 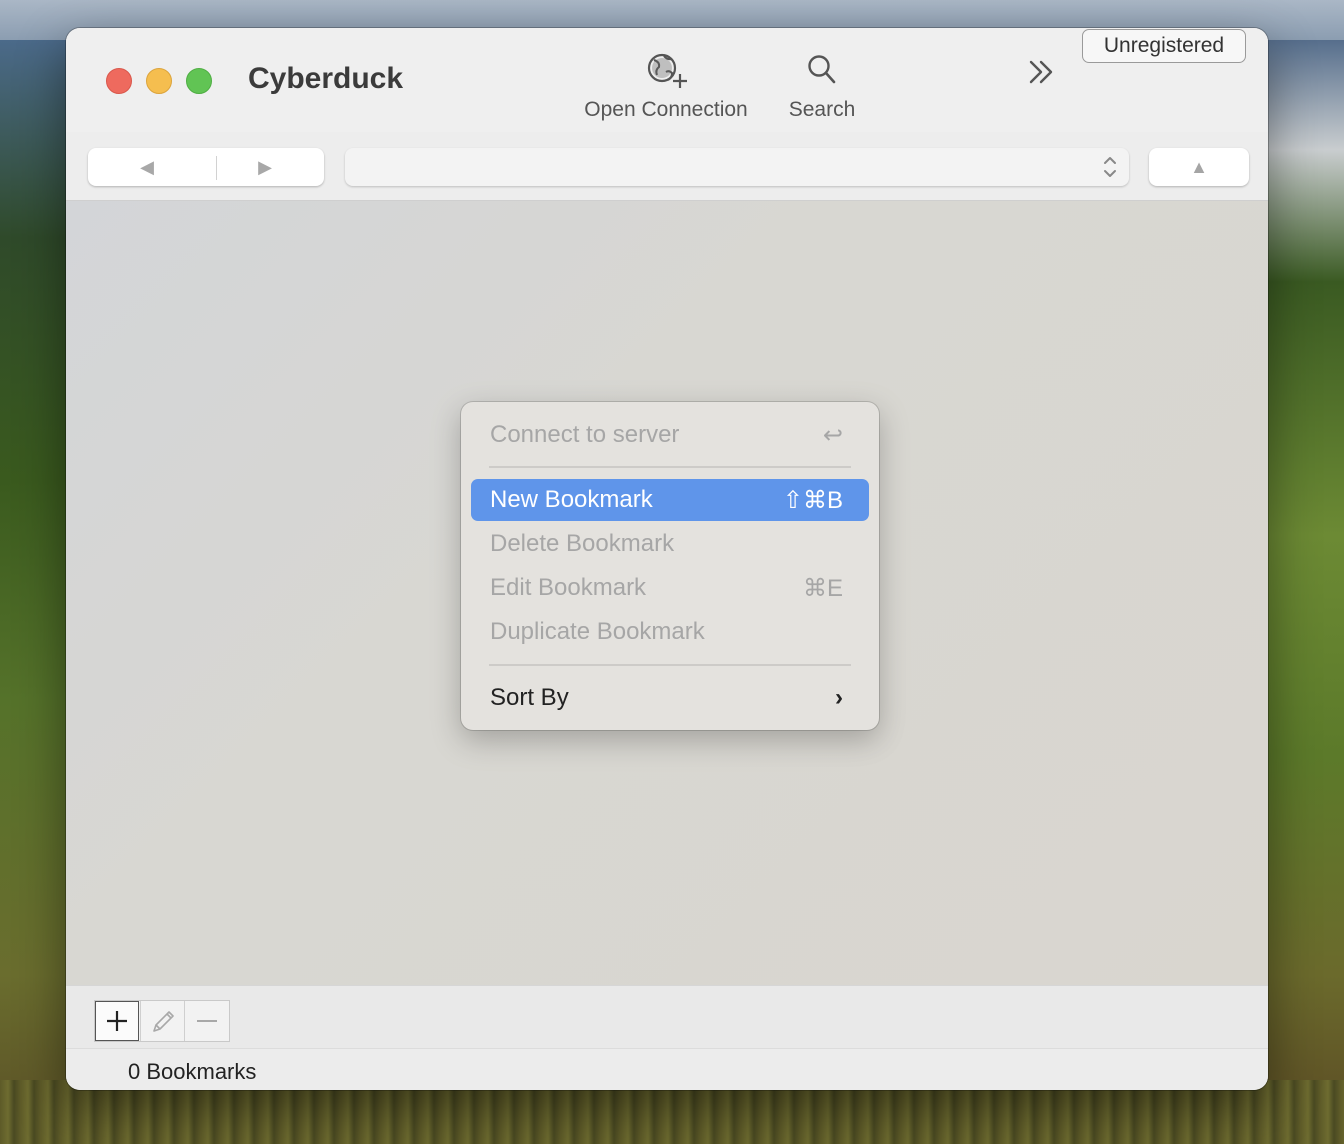 I want to click on back-button: ◀, so click(x=147, y=167).